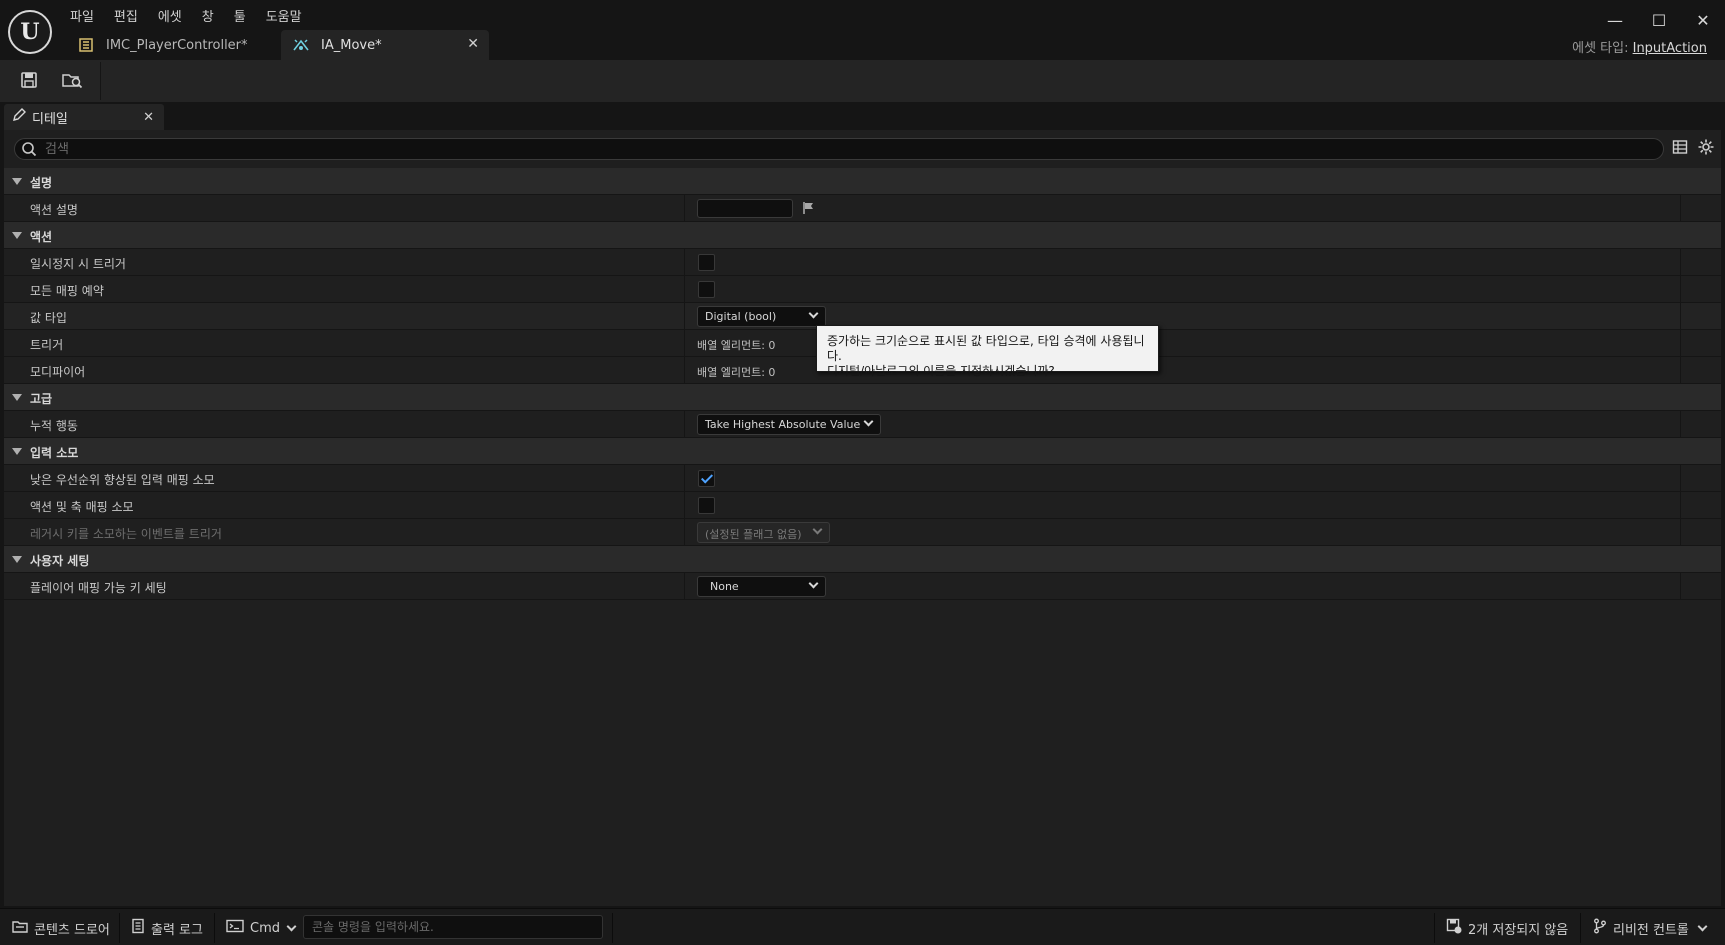 This screenshot has height=945, width=1725. I want to click on category-user-settings: 사용자 세팅, so click(862, 559).